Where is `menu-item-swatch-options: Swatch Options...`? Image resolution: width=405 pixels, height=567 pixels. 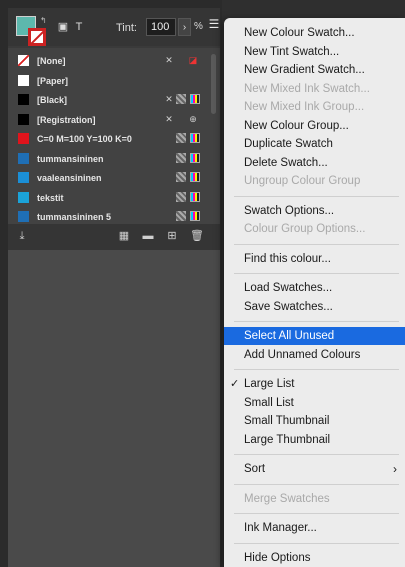 menu-item-swatch-options: Swatch Options... is located at coordinates (314, 211).